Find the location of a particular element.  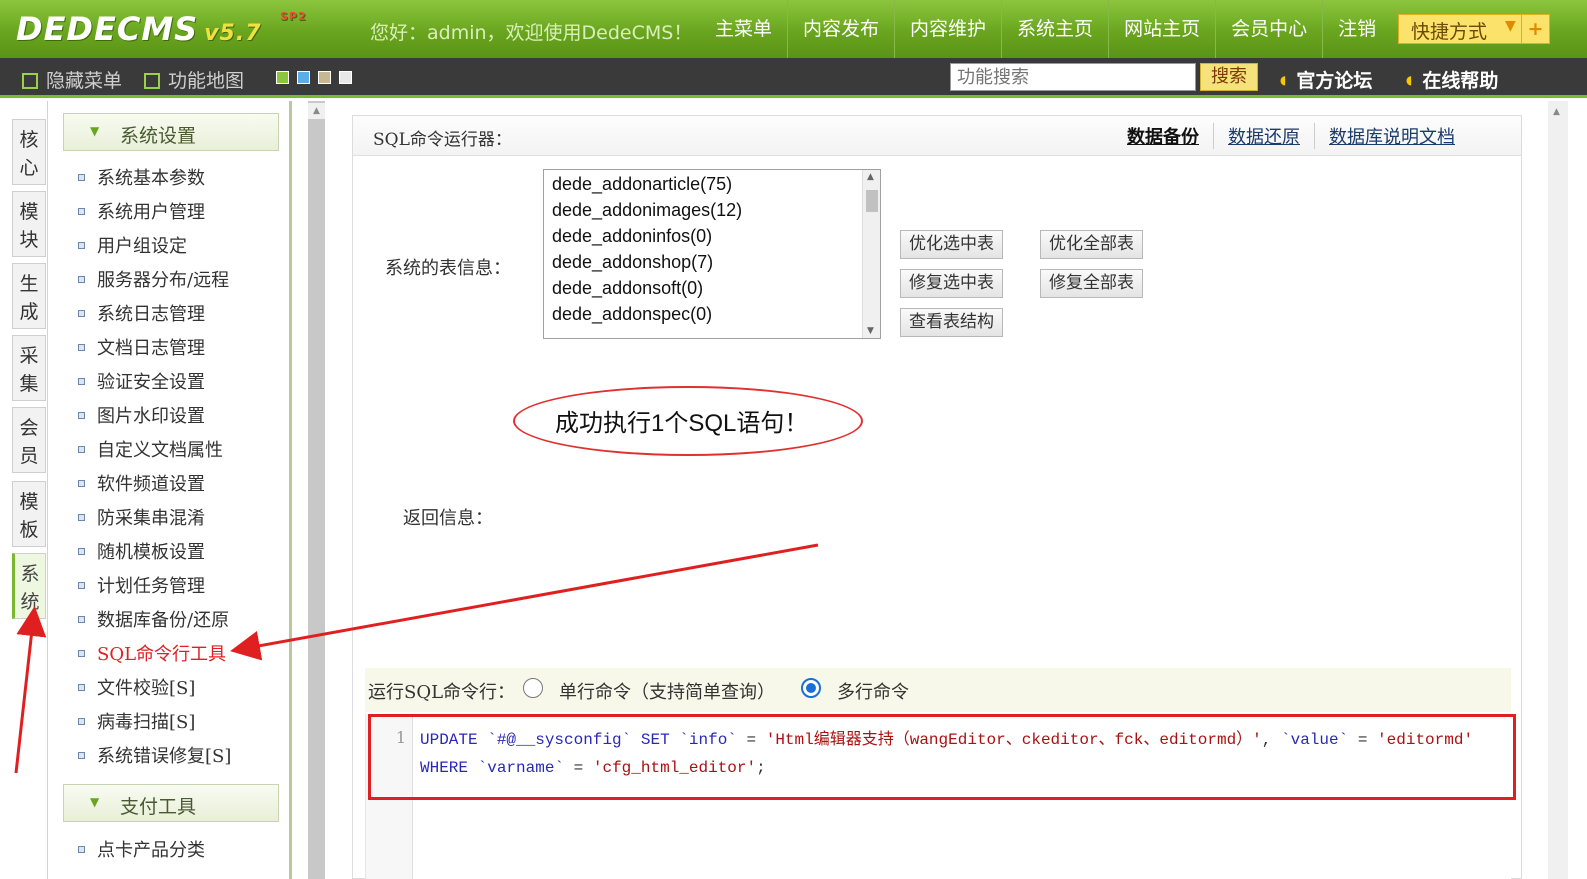

tab-generate: 生成 is located at coordinates (29, 296).